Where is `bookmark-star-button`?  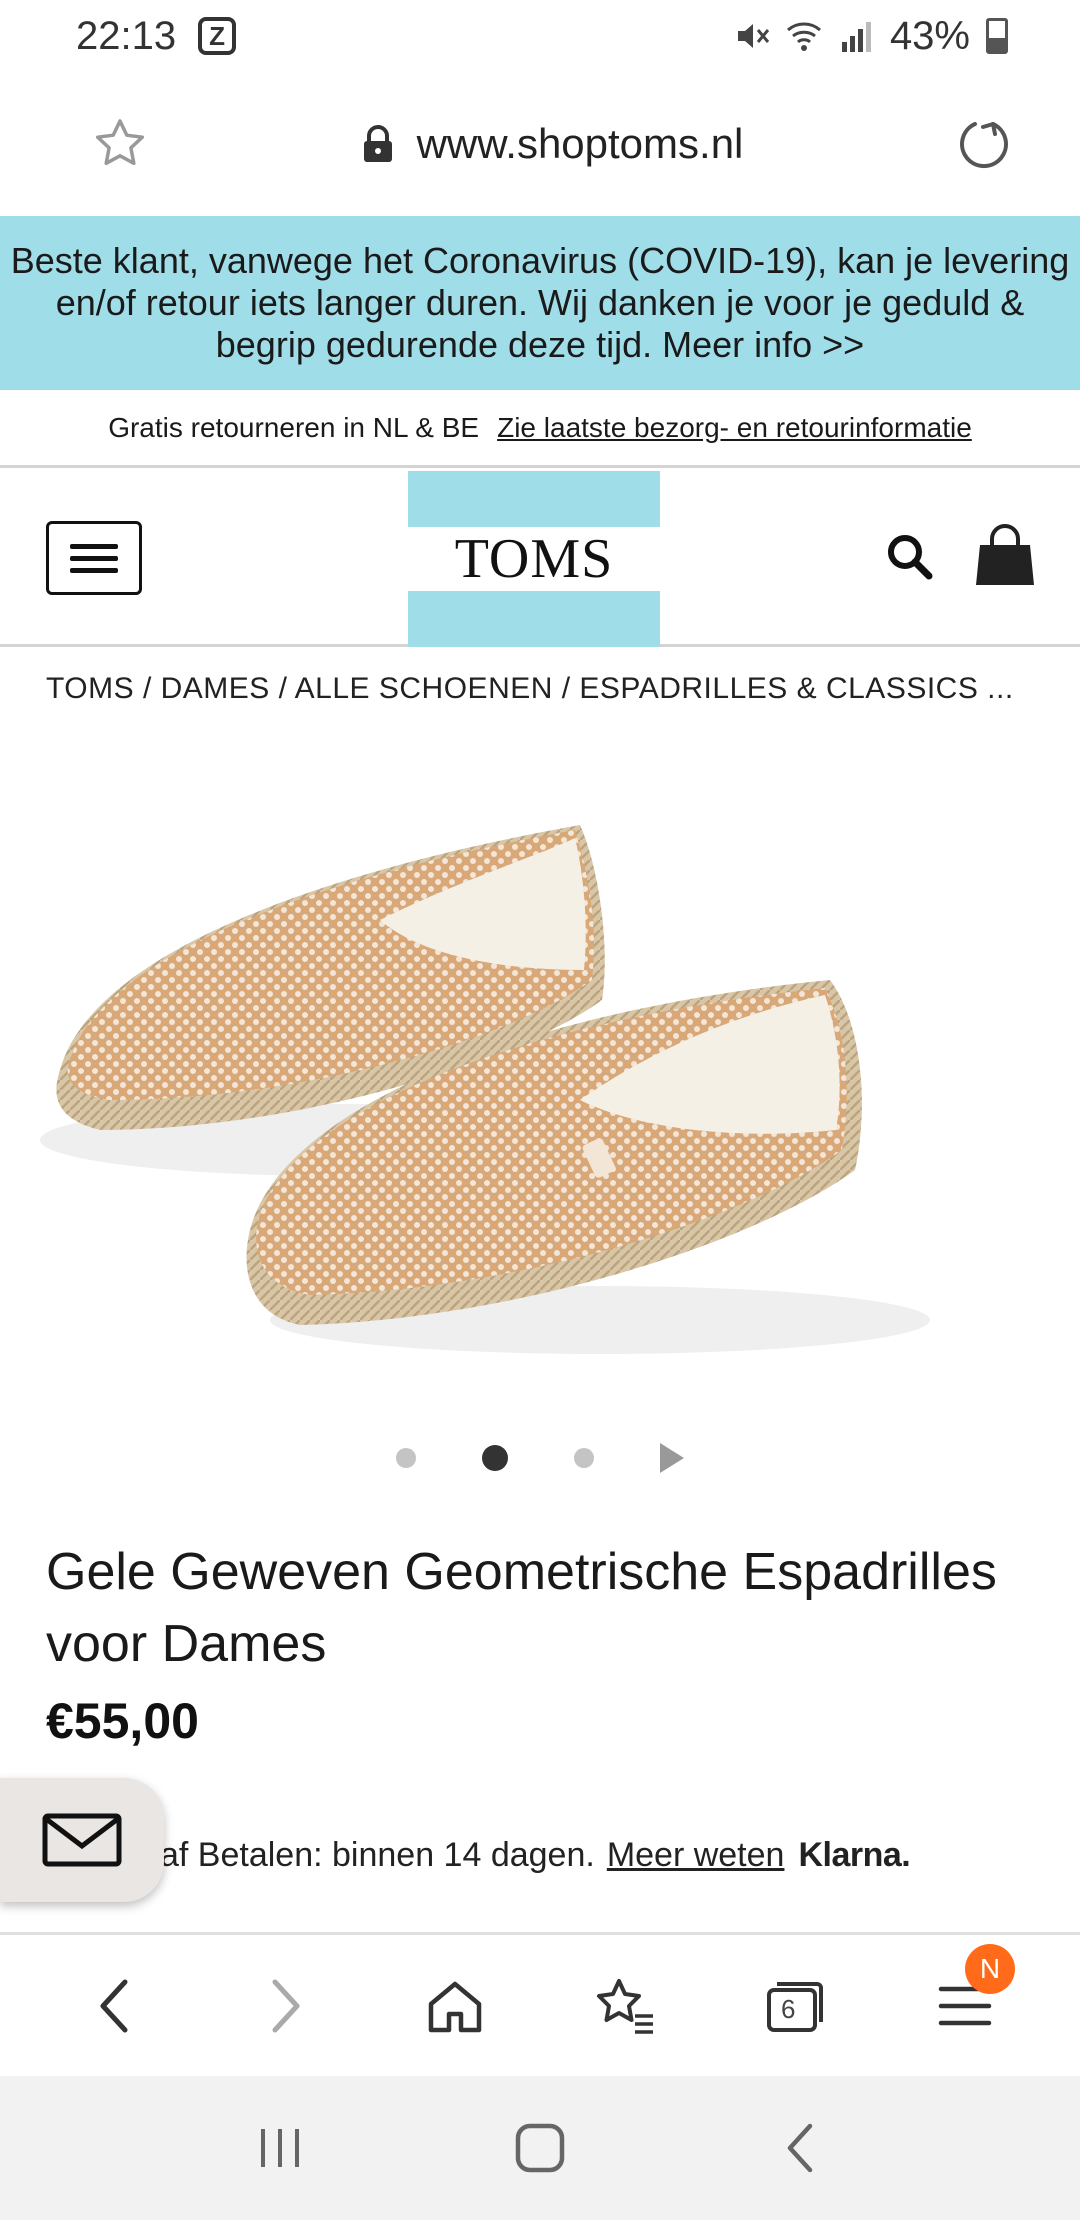
bookmark-star-button is located at coordinates (120, 144).